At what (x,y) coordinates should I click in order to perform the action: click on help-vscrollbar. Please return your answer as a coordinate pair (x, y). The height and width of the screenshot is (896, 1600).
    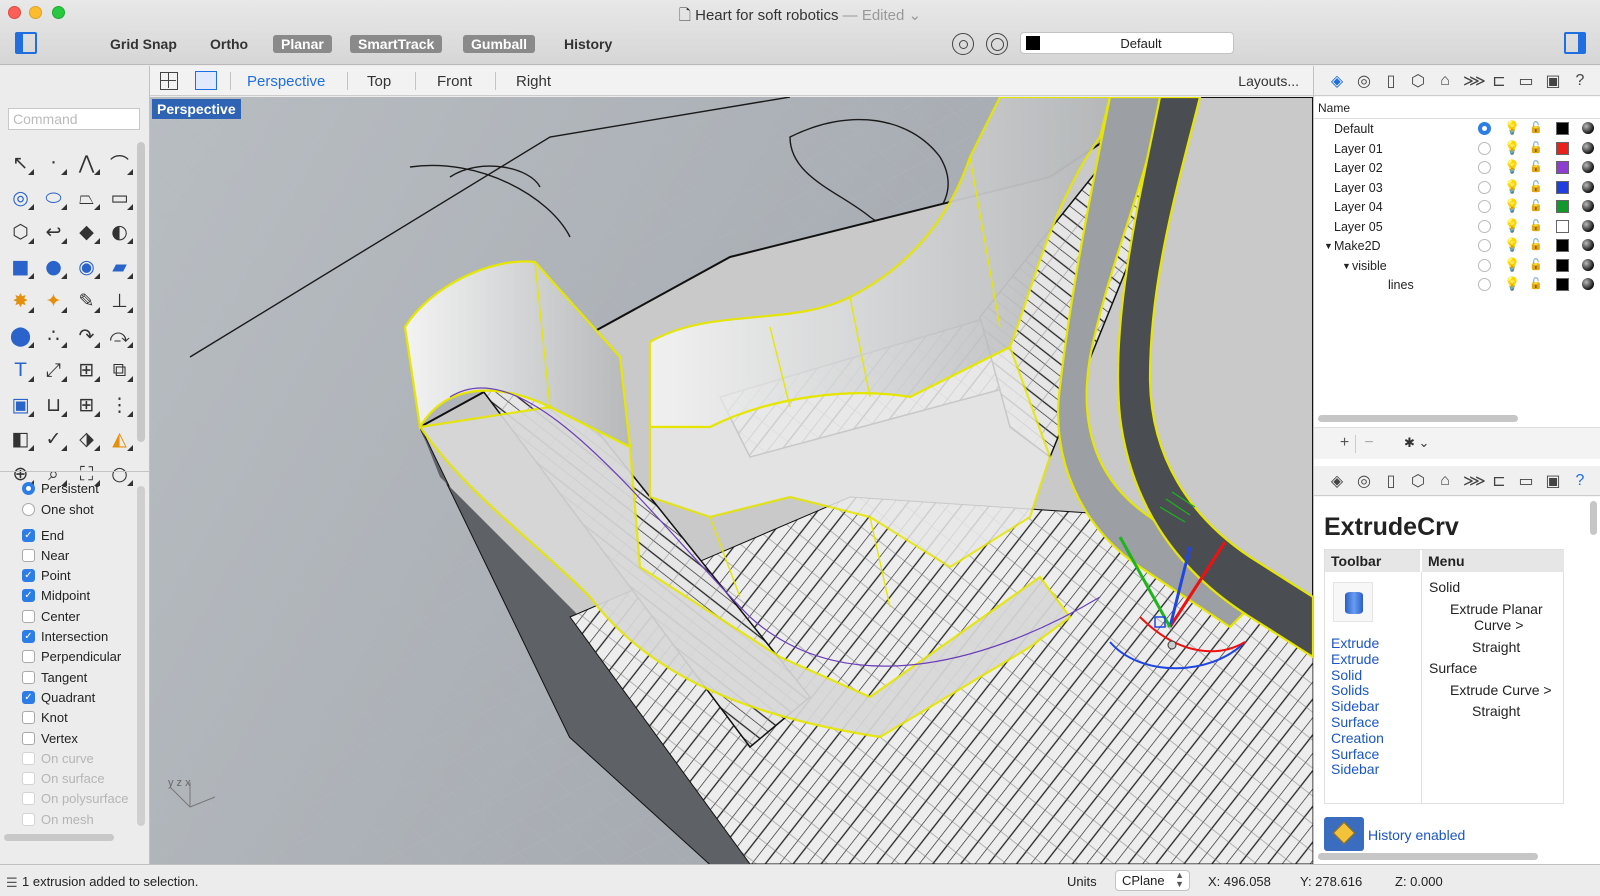
    Looking at the image, I should click on (1593, 518).